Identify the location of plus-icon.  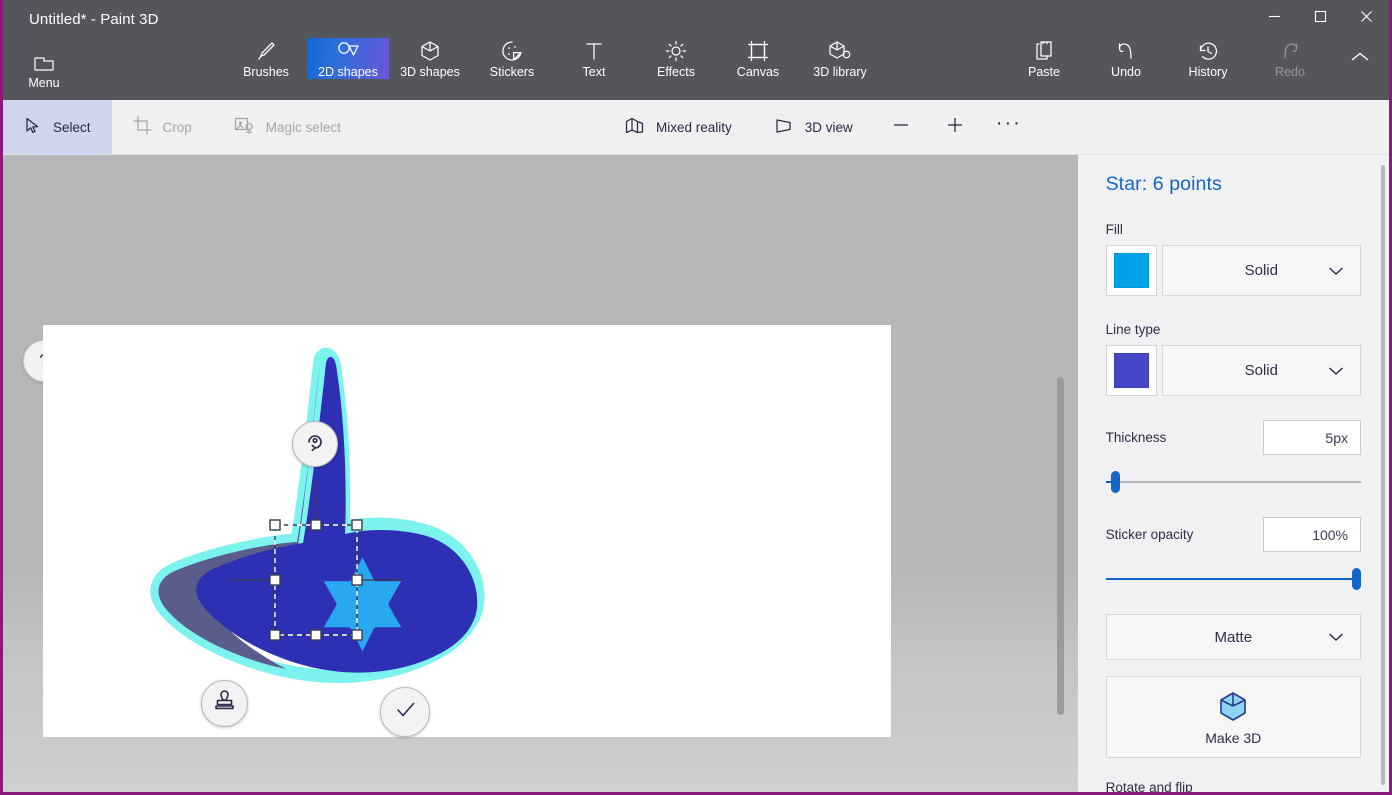
(955, 127).